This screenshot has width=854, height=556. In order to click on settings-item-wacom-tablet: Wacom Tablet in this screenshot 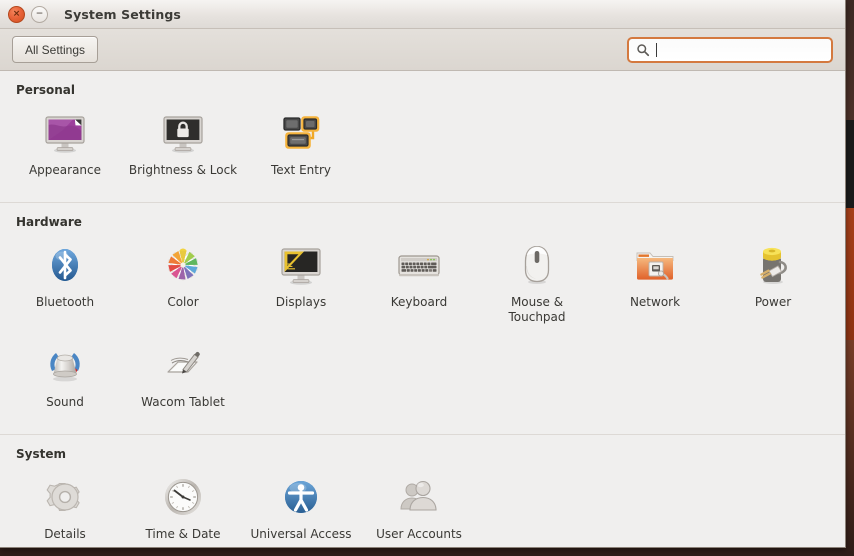, I will do `click(183, 377)`.